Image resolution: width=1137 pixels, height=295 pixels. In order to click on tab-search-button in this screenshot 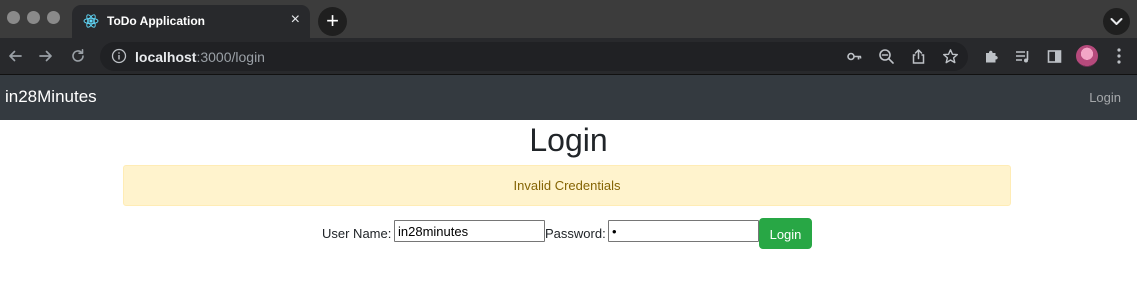, I will do `click(1116, 21)`.